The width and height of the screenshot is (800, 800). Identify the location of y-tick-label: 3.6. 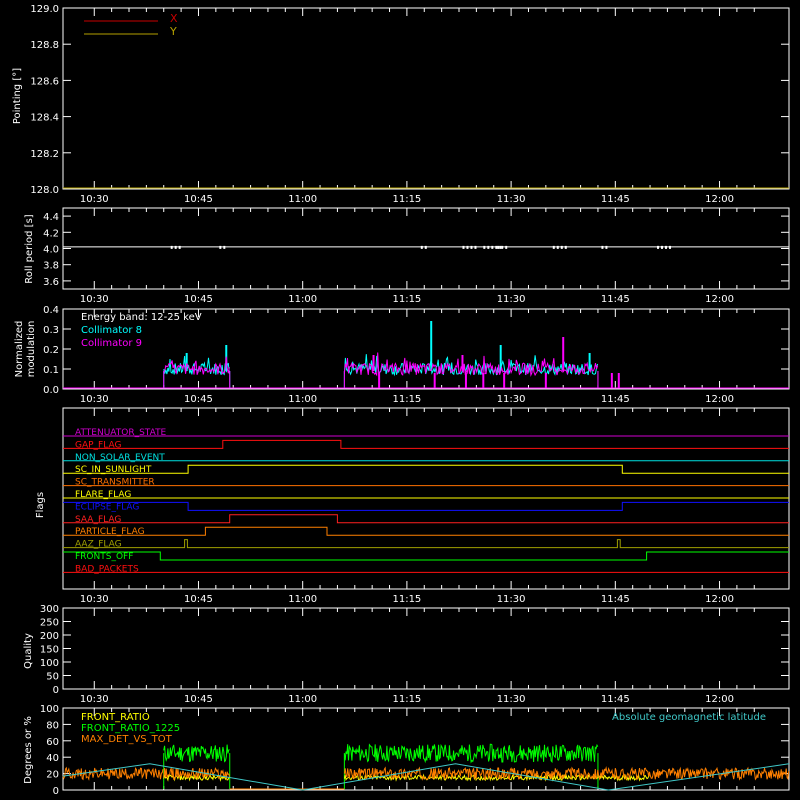
(51, 282).